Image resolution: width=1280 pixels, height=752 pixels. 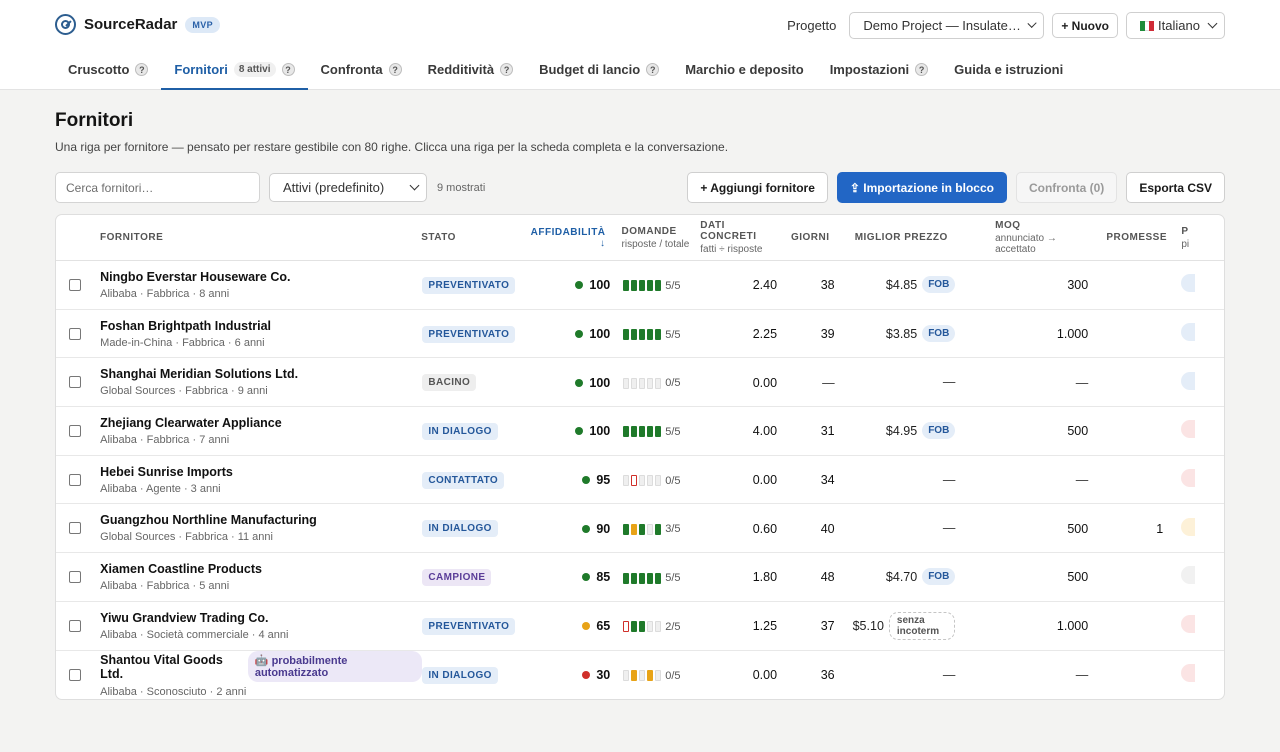 What do you see at coordinates (254, 69) in the screenshot?
I see `tab-count-badge: 8 attivi` at bounding box center [254, 69].